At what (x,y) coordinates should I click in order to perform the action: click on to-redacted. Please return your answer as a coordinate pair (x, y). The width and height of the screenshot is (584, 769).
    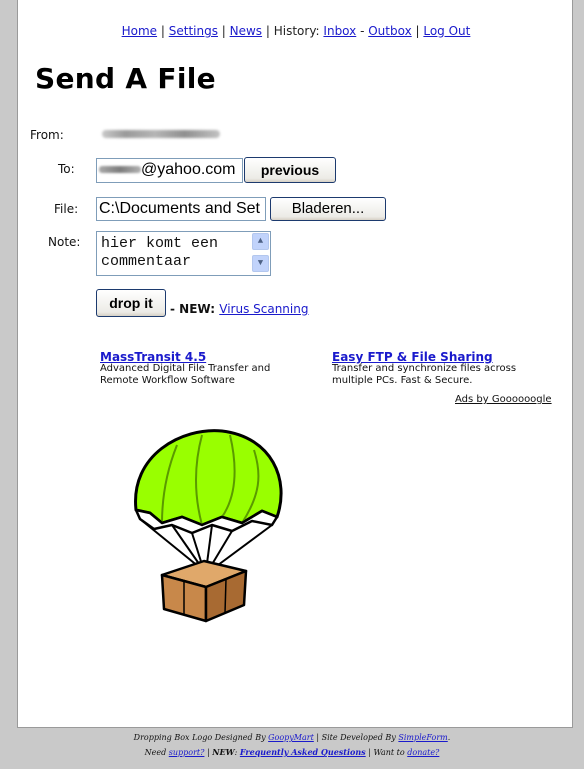
    Looking at the image, I should click on (120, 170).